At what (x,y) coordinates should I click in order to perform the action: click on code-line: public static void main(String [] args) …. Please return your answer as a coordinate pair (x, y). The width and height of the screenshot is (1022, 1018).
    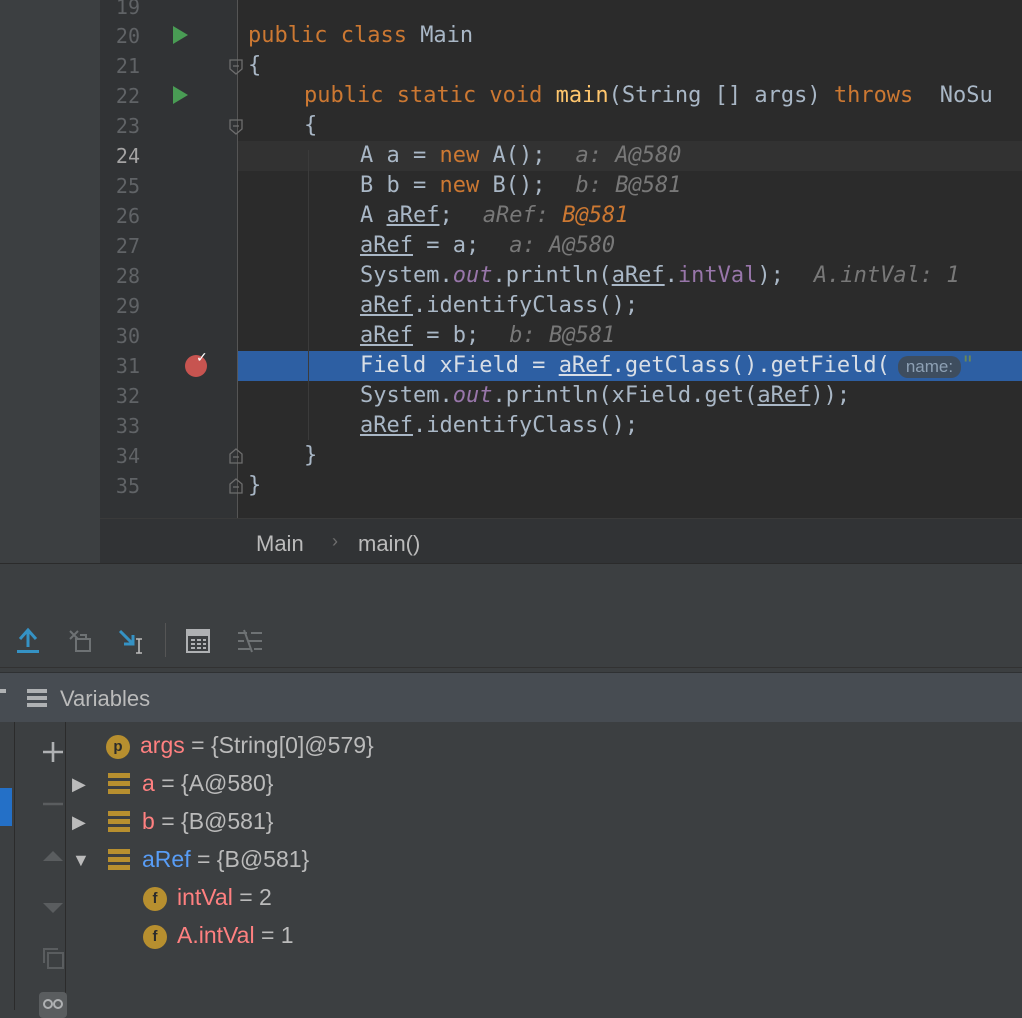
    Looking at the image, I should click on (648, 96).